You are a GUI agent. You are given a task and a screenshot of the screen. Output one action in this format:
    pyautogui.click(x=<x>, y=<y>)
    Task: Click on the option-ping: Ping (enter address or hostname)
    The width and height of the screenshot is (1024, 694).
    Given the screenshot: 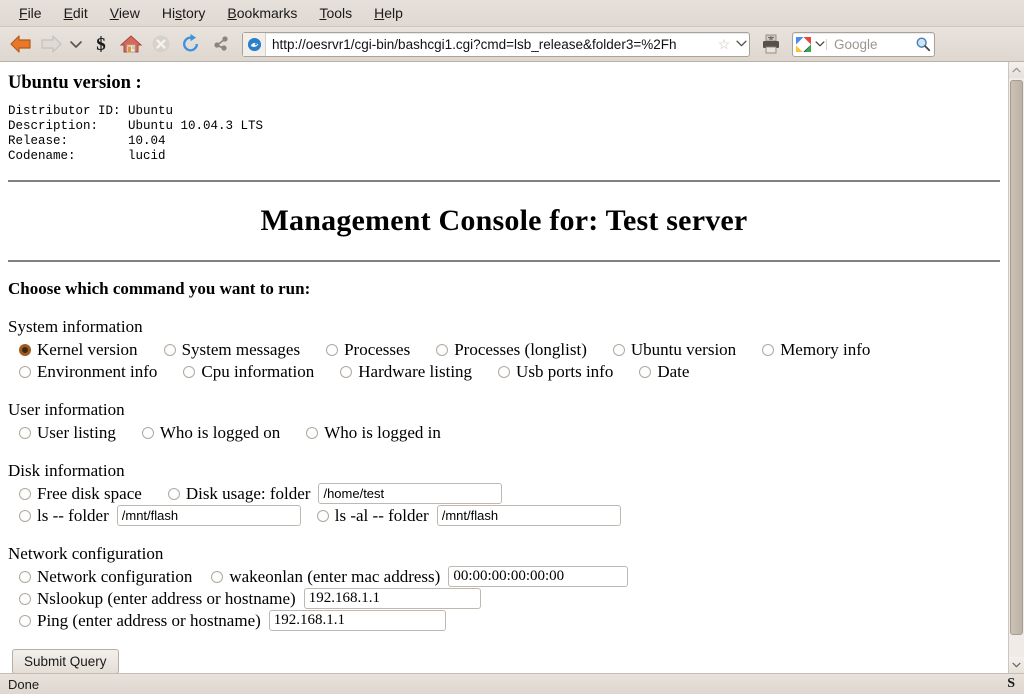 What is the action you would take?
    pyautogui.click(x=138, y=620)
    